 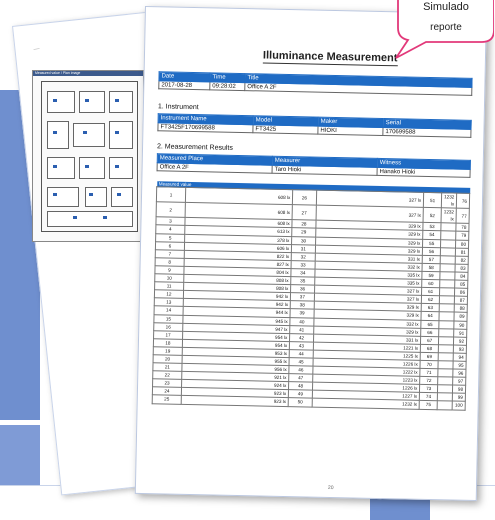 I want to click on page-number: 20, so click(x=330, y=488).